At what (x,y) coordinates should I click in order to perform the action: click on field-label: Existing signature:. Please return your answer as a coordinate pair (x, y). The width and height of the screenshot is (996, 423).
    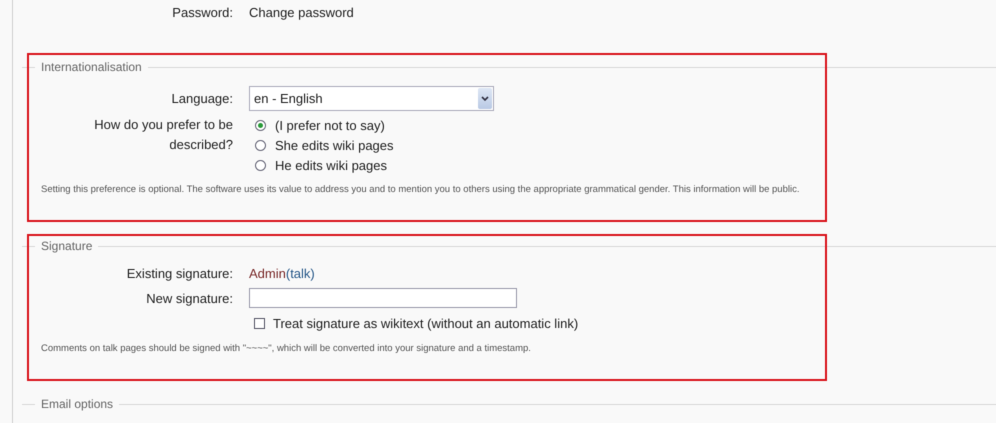
    Looking at the image, I should click on (179, 273).